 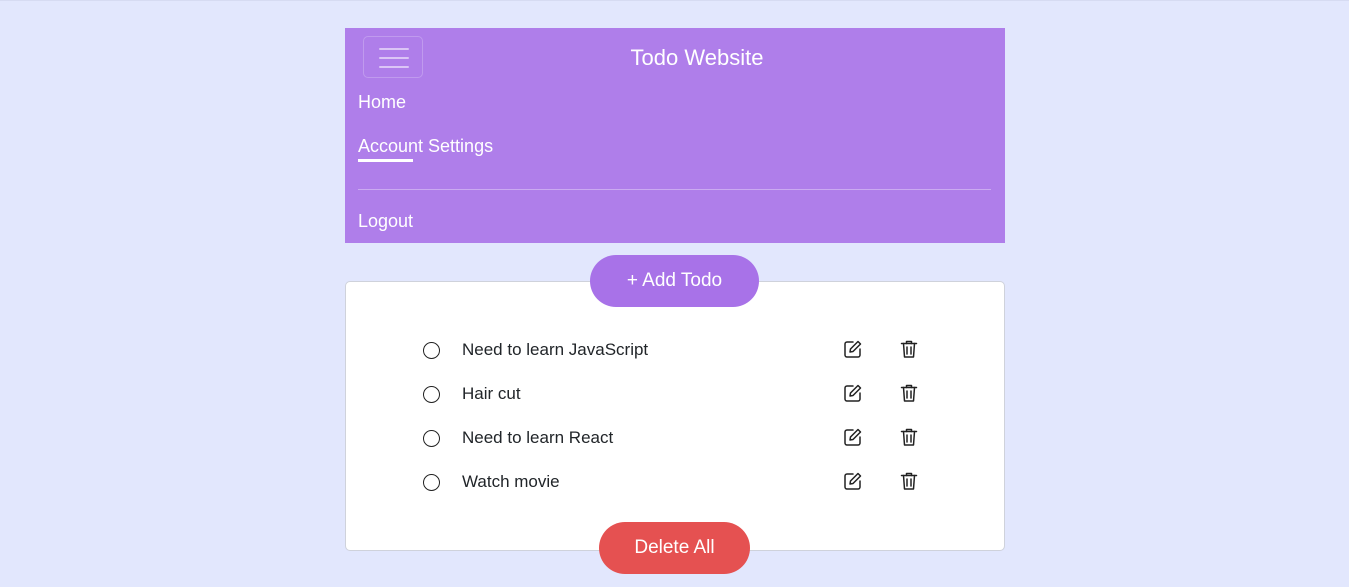 What do you see at coordinates (555, 349) in the screenshot?
I see `todo-text: Need to learn JavaScript` at bounding box center [555, 349].